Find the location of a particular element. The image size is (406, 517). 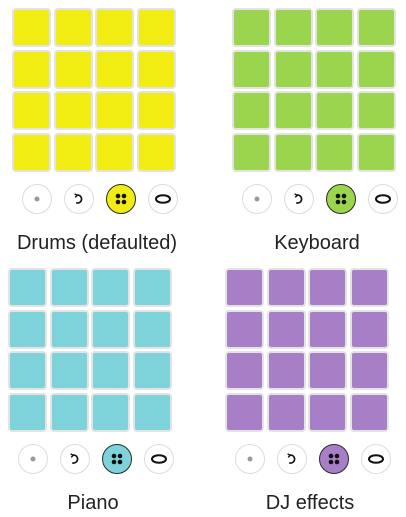

instrument-label: Keyboard is located at coordinates (317, 243).